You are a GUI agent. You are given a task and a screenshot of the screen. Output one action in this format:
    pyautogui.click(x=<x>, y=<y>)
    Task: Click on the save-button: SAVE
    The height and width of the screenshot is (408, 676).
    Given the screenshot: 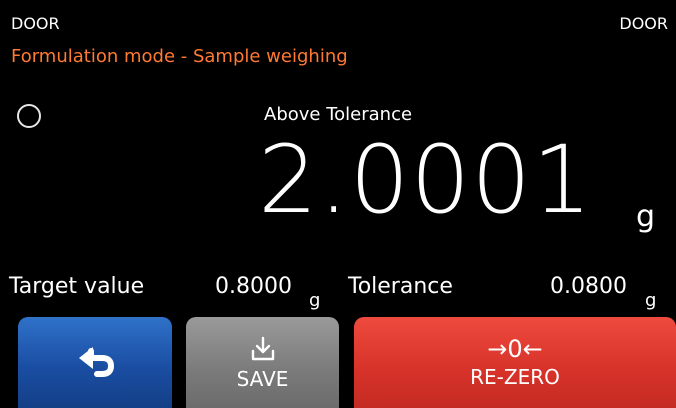 What is the action you would take?
    pyautogui.click(x=262, y=362)
    